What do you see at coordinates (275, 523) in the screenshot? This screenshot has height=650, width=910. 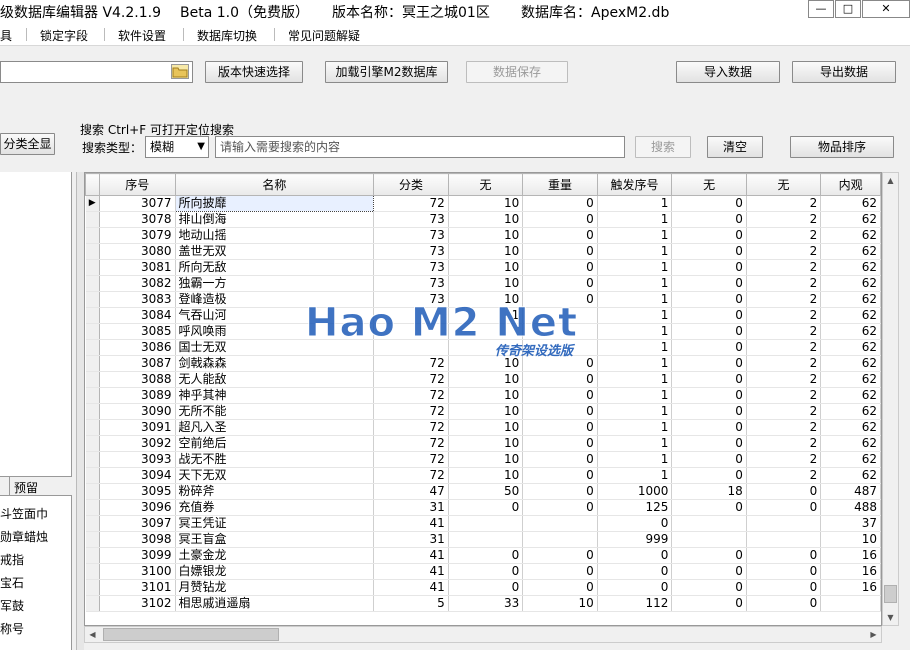 I see `table-cell: 冥王凭证` at bounding box center [275, 523].